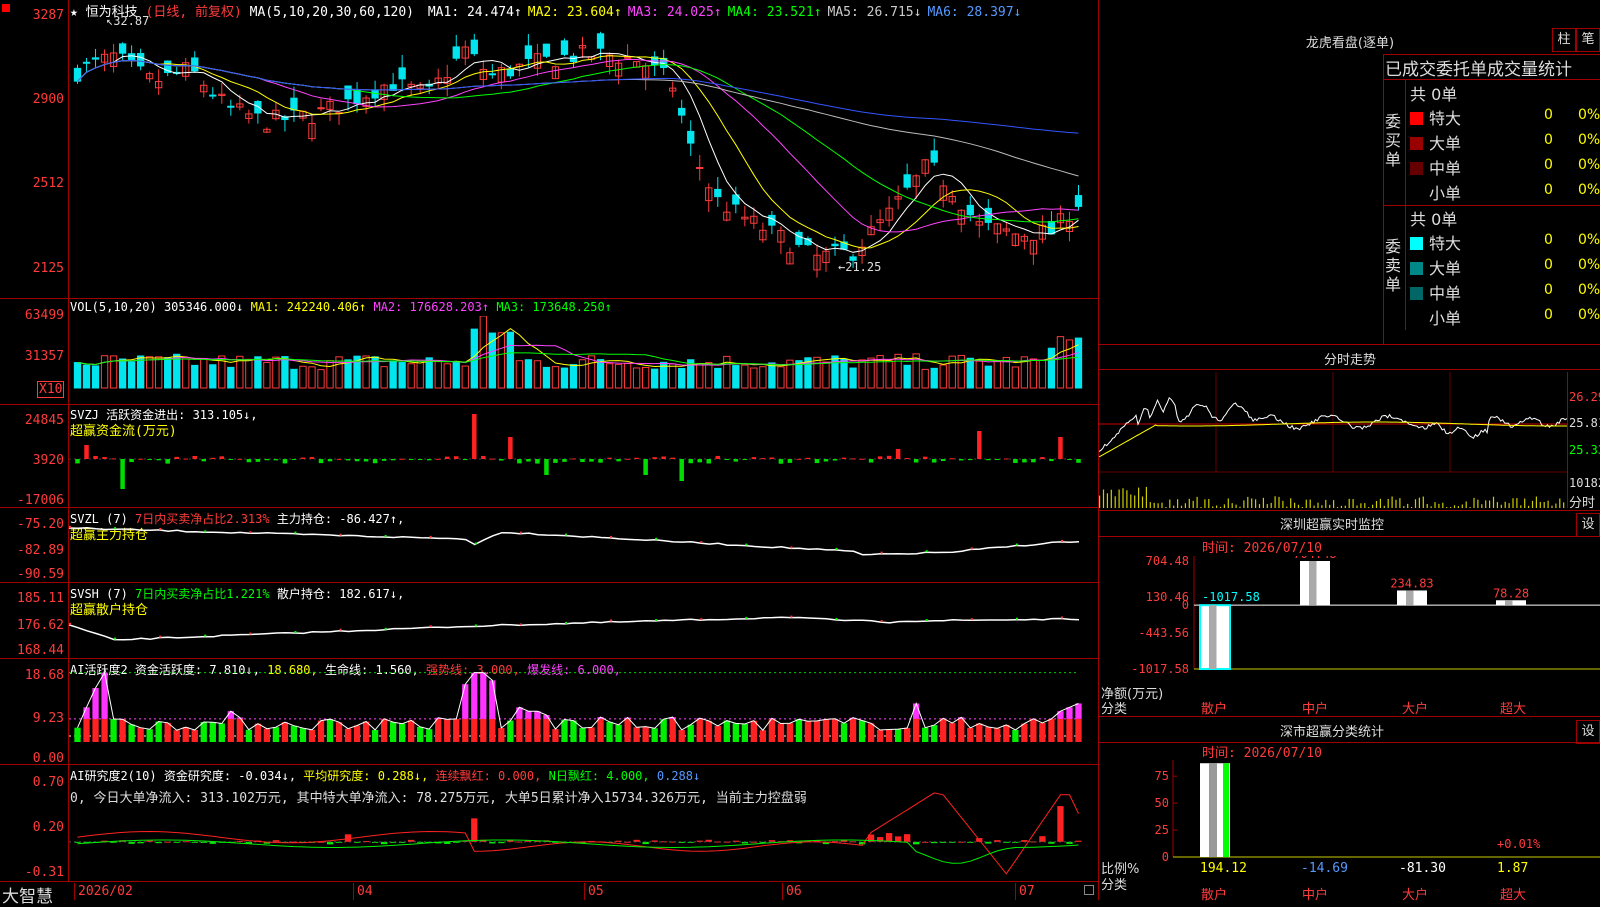  What do you see at coordinates (32, 872) in the screenshot?
I see `ai2-y-label: -0.31` at bounding box center [32, 872].